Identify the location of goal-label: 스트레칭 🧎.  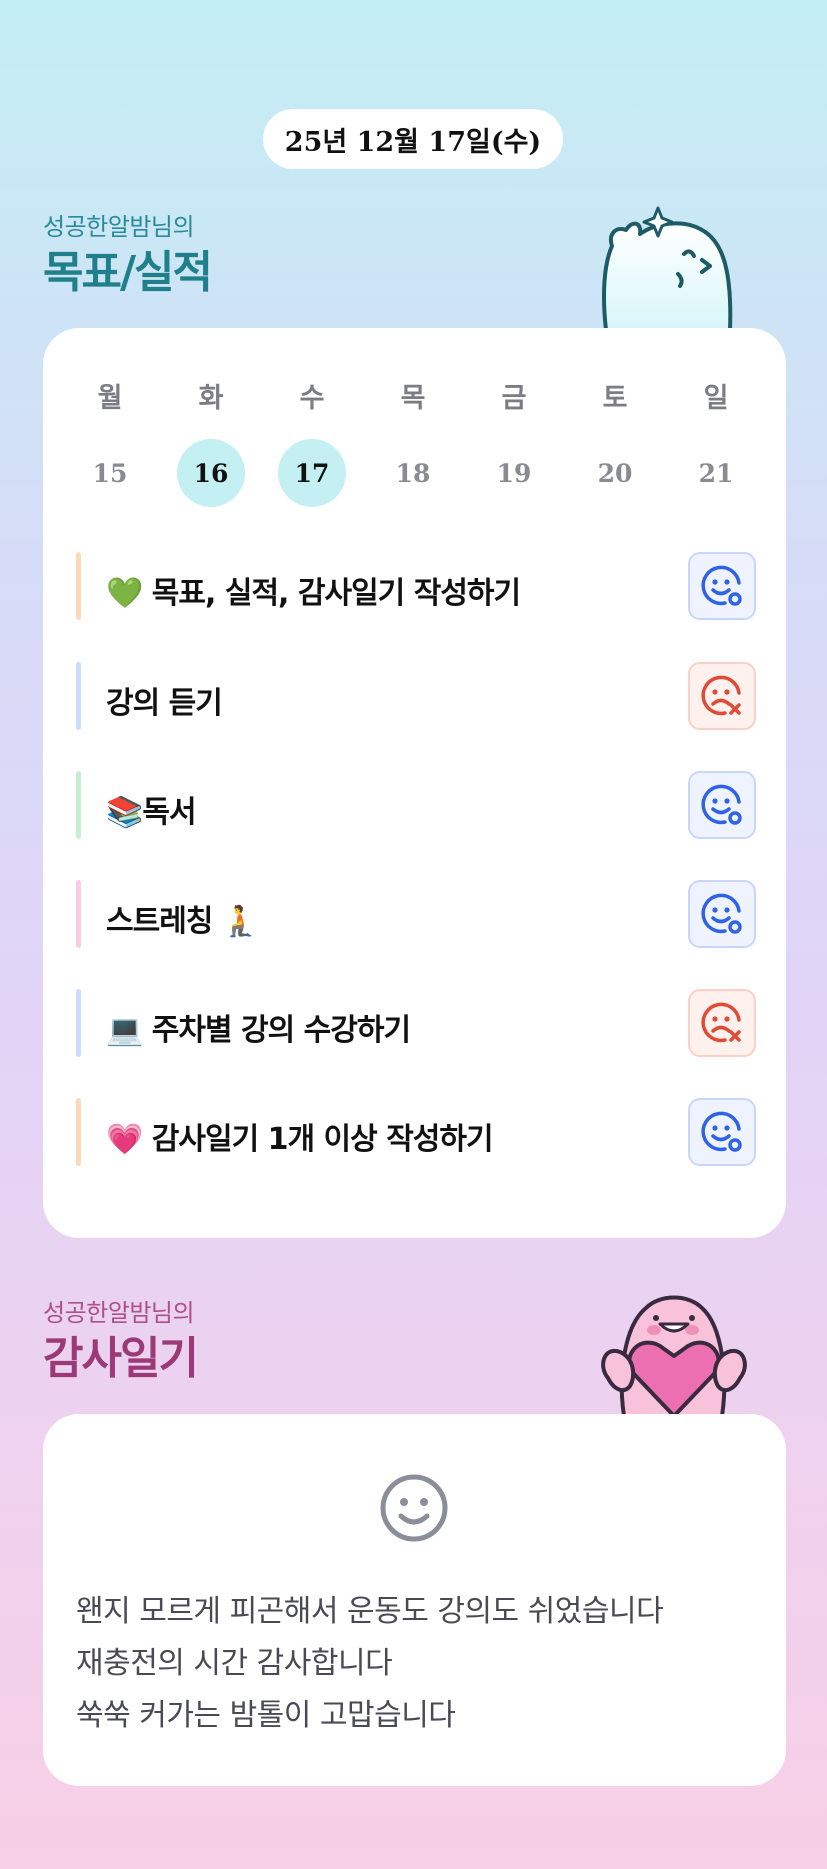
(182, 921).